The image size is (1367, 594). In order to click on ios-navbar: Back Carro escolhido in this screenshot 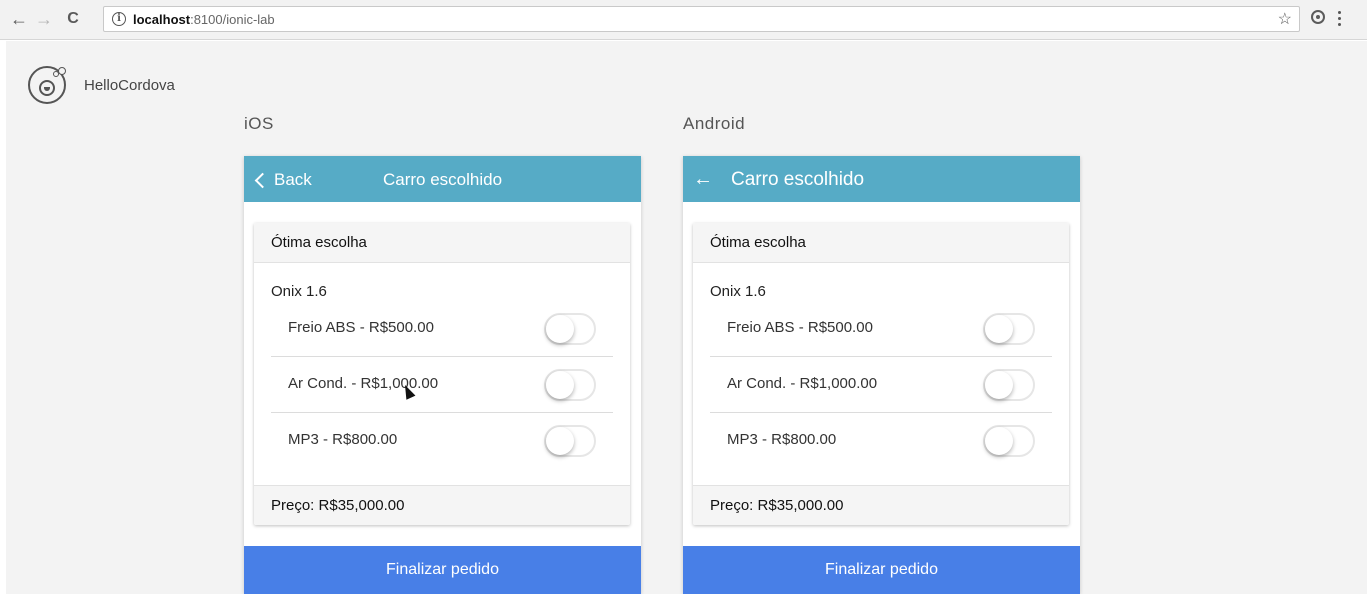, I will do `click(442, 179)`.